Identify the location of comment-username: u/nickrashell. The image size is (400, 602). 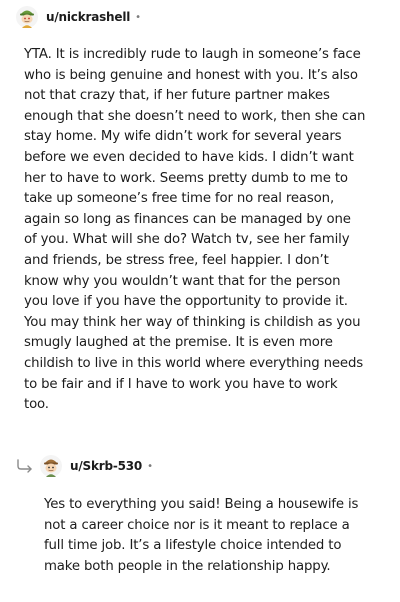
(88, 17).